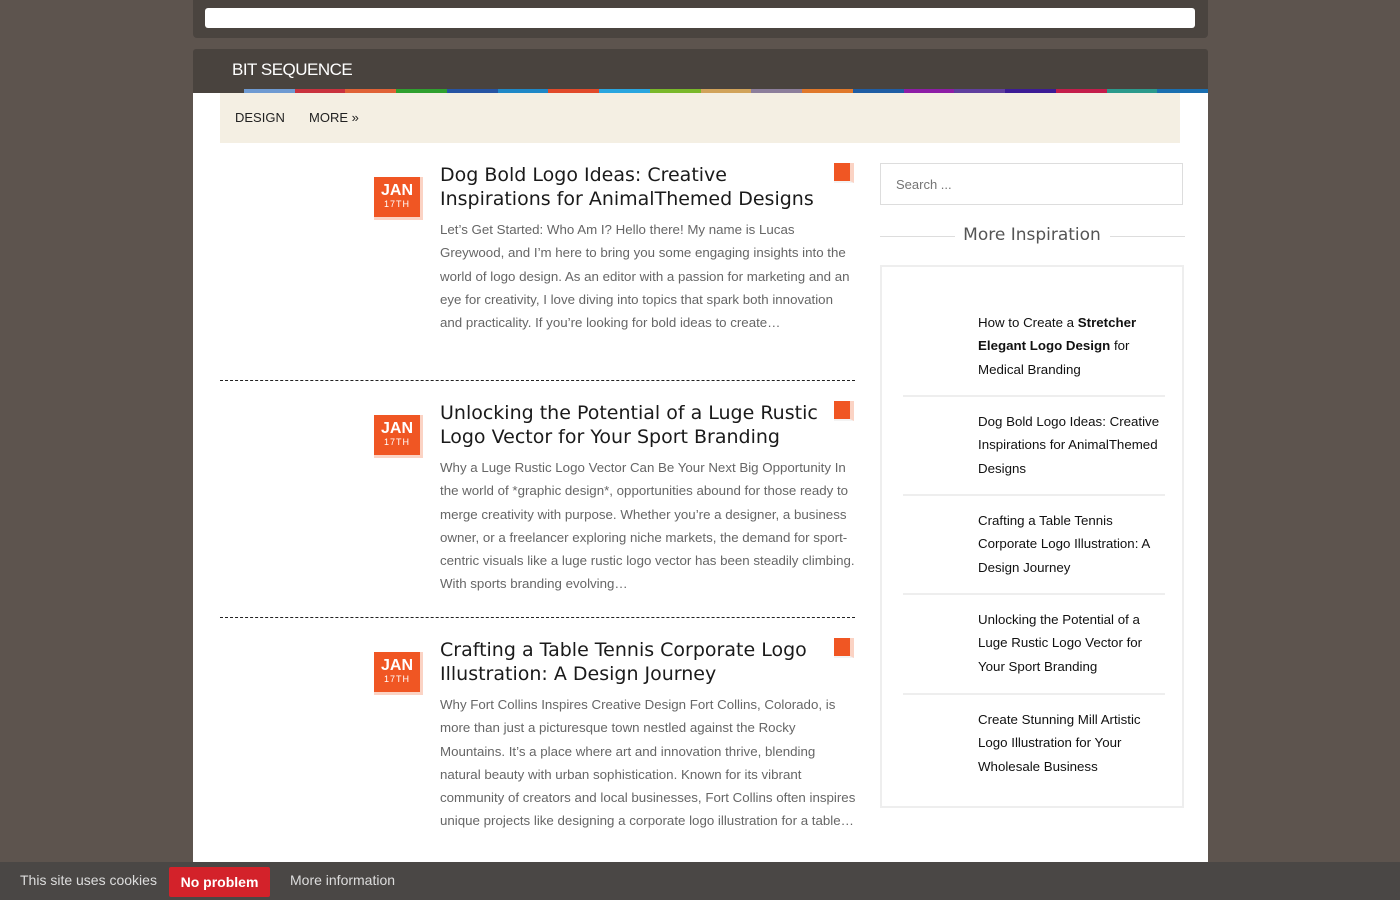 The image size is (1400, 900). I want to click on sidebar-post-prefix: How to Create a, so click(1028, 322).